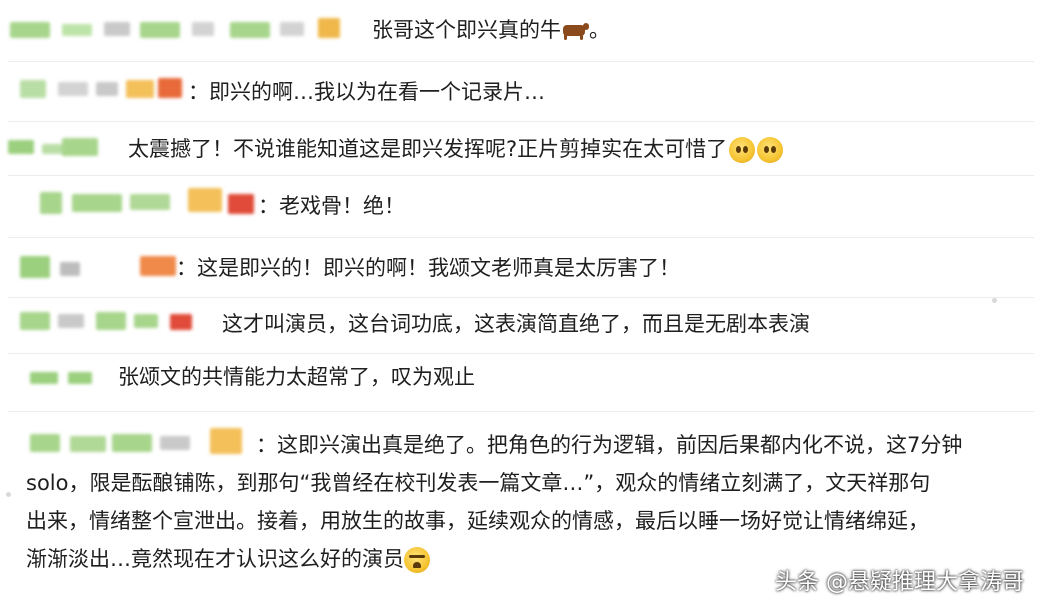  Describe the element at coordinates (516, 324) in the screenshot. I see `comment-text: 这才叫演员，这台词功底，这表演简直绝了，而且是无剧本表演` at that location.